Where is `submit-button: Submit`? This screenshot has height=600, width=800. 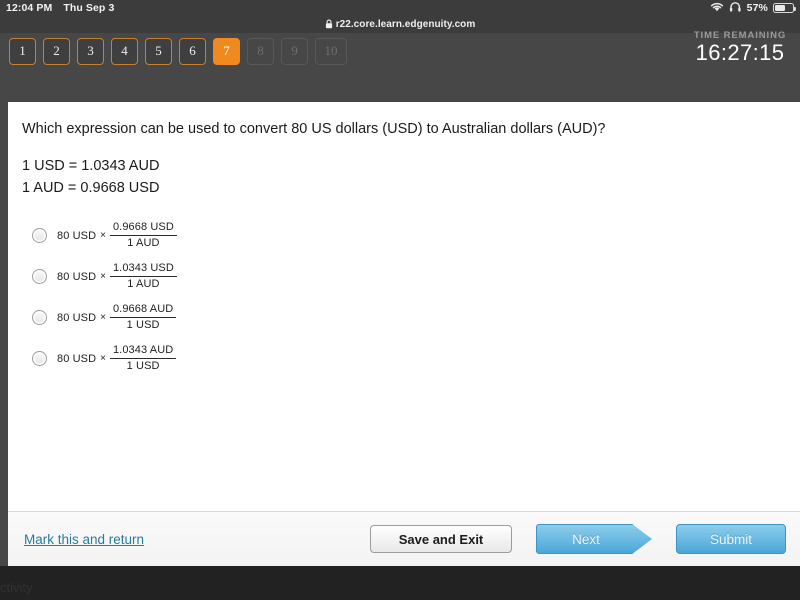 submit-button: Submit is located at coordinates (731, 539).